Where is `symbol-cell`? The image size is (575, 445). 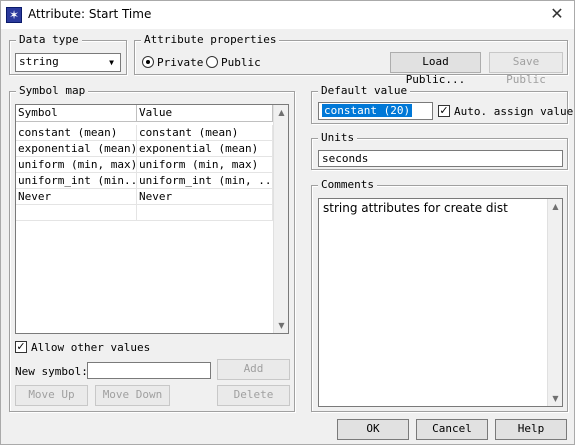
symbol-cell is located at coordinates (76, 213).